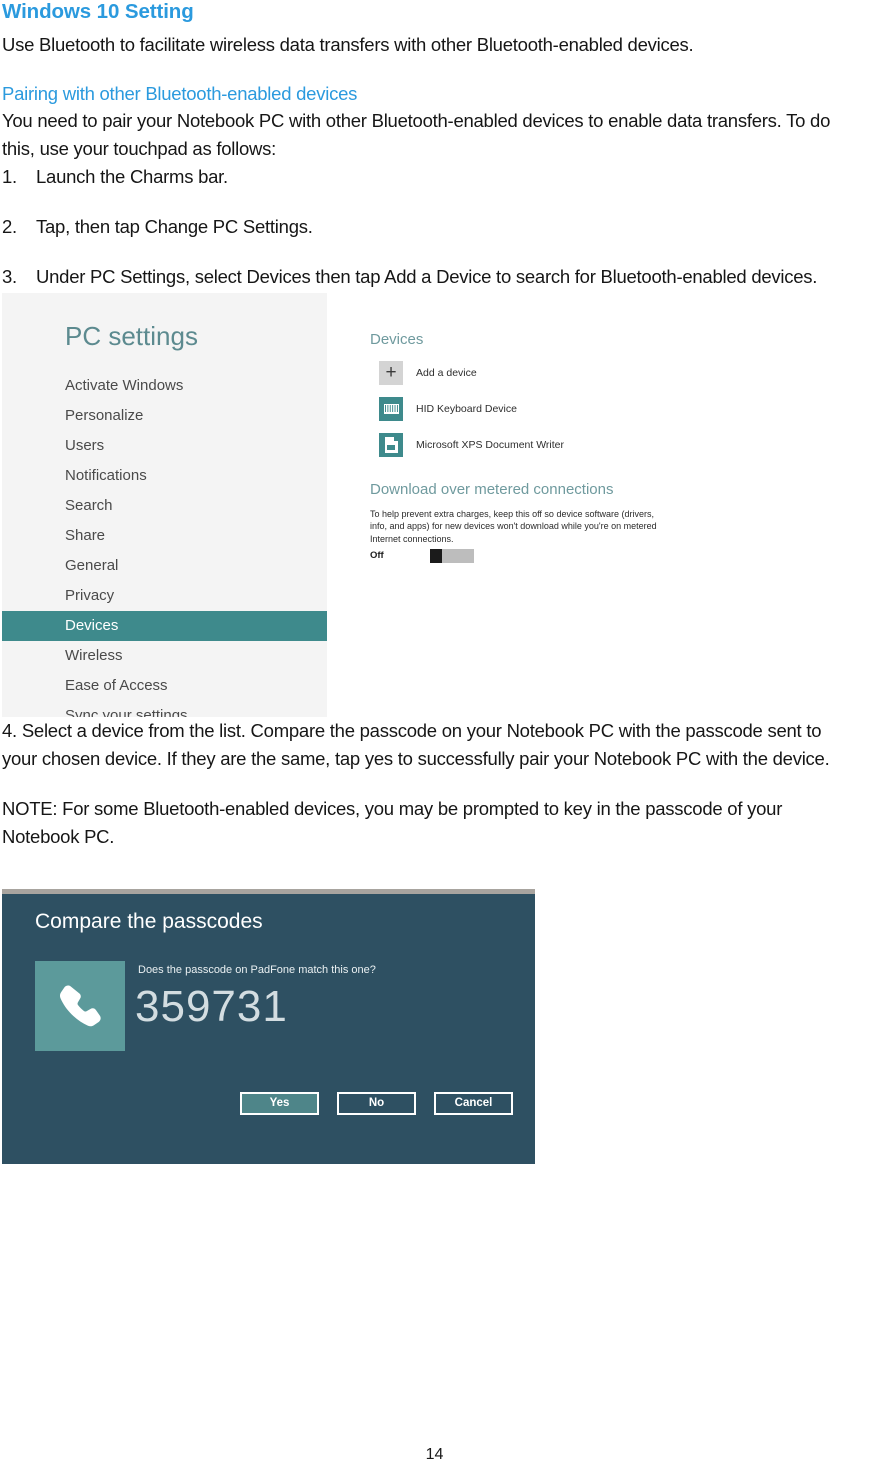 The width and height of the screenshot is (869, 1476). What do you see at coordinates (164, 596) in the screenshot?
I see `sidebar-item-privacy: Privacy` at bounding box center [164, 596].